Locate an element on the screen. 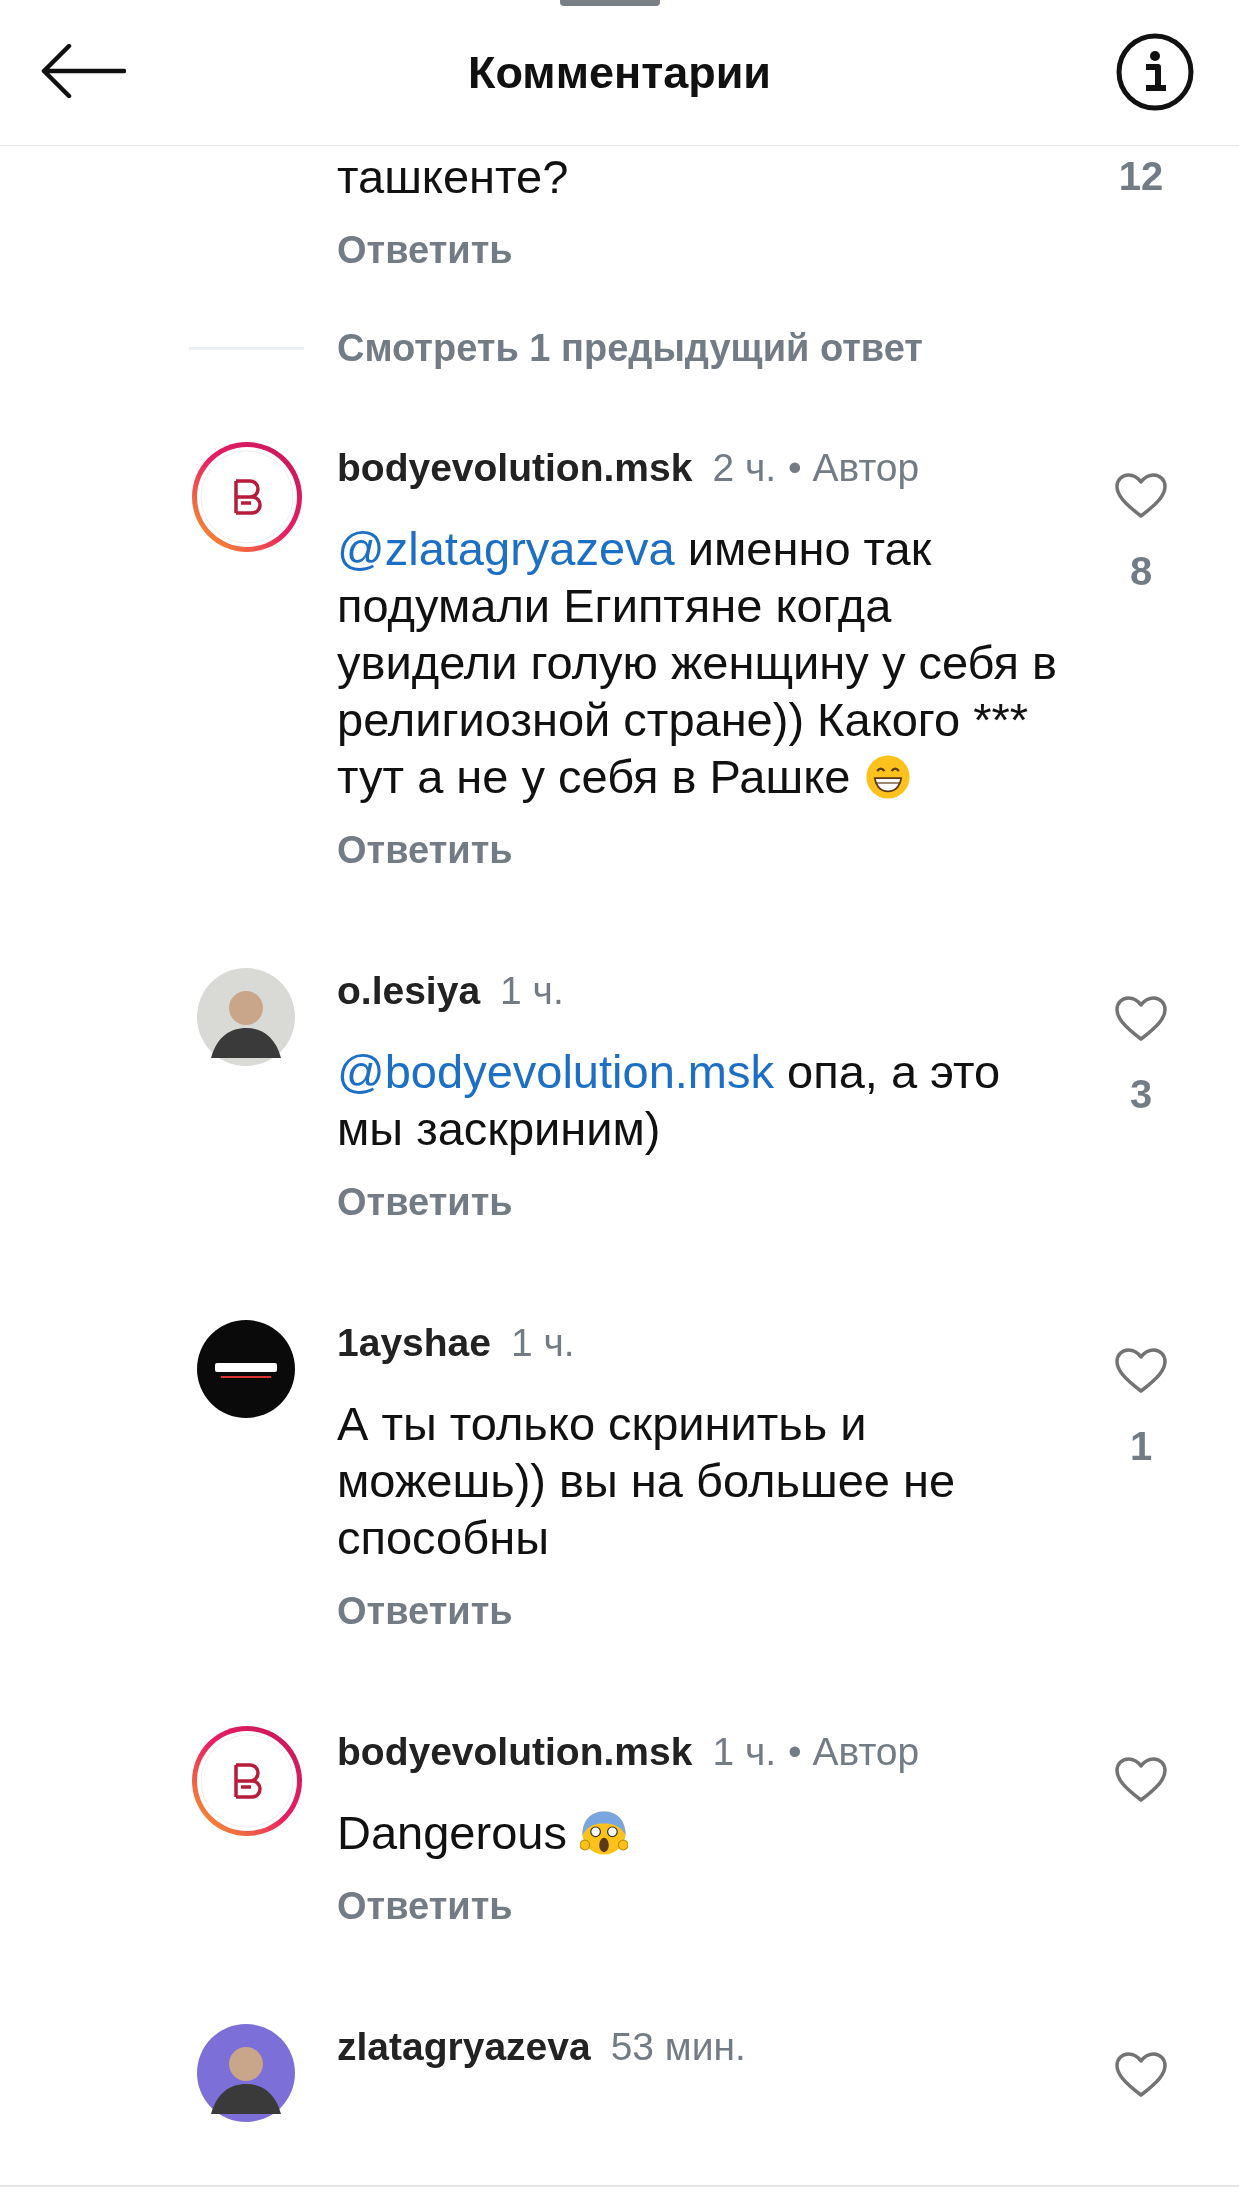 This screenshot has width=1239, height=2195. username: zlatagryazeva is located at coordinates (464, 2047).